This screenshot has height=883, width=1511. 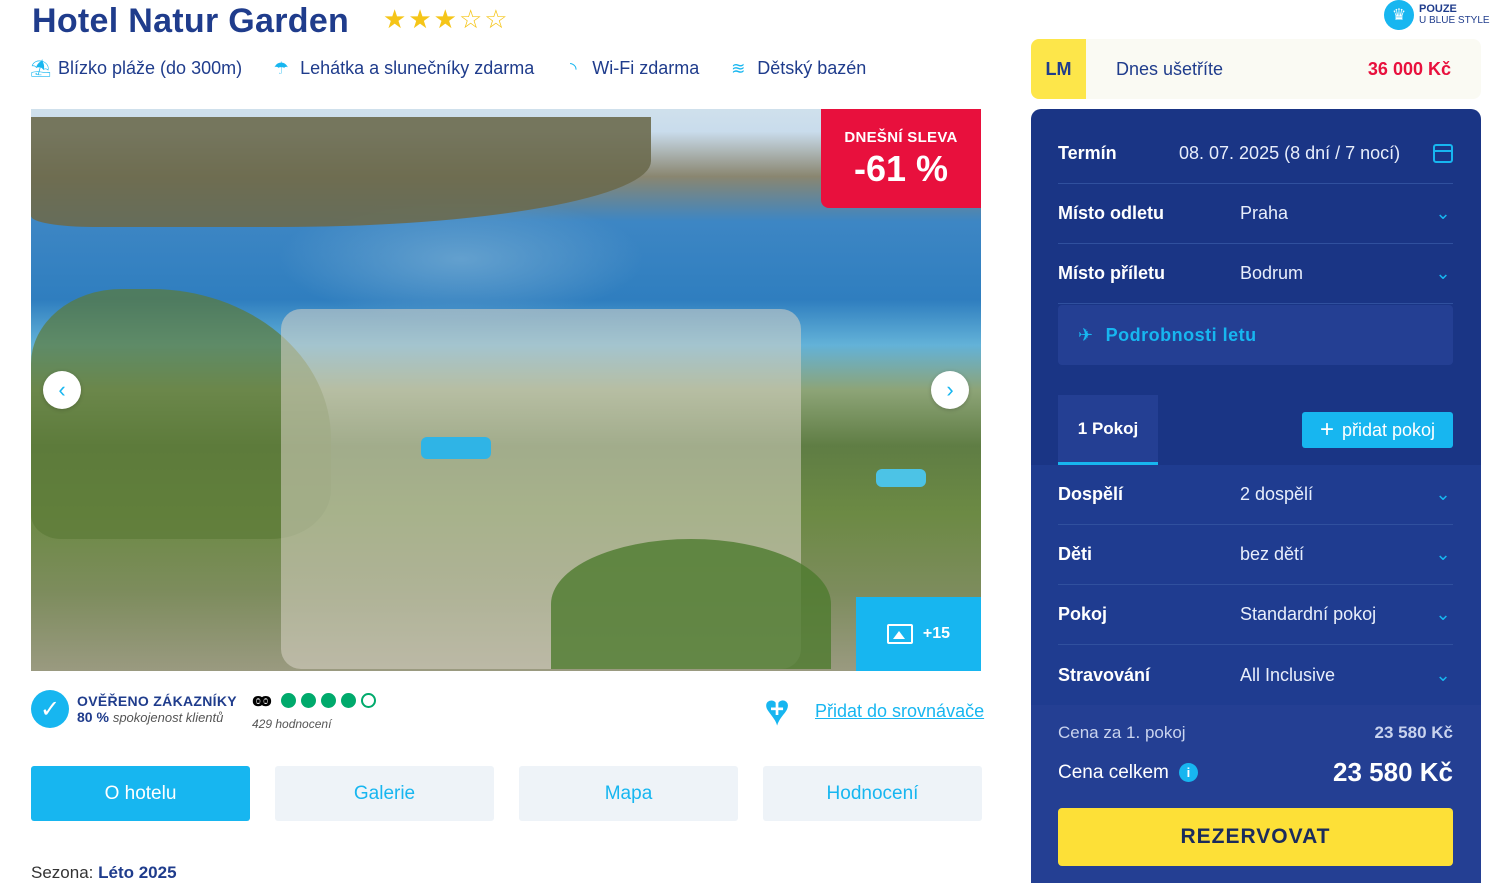 I want to click on more-photos-count: +15, so click(x=936, y=633).